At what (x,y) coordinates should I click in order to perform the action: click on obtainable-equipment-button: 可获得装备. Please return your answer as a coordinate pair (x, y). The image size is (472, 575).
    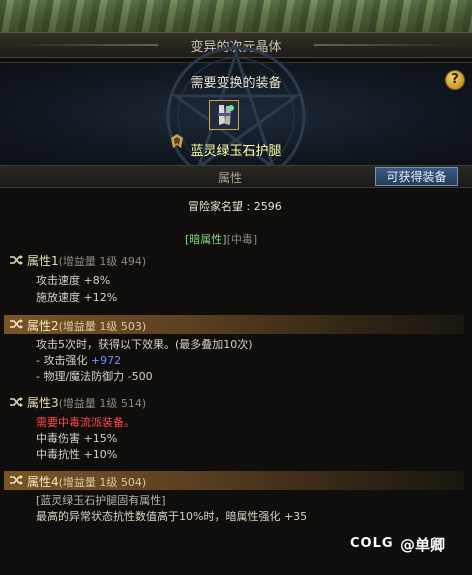
    Looking at the image, I should click on (416, 176).